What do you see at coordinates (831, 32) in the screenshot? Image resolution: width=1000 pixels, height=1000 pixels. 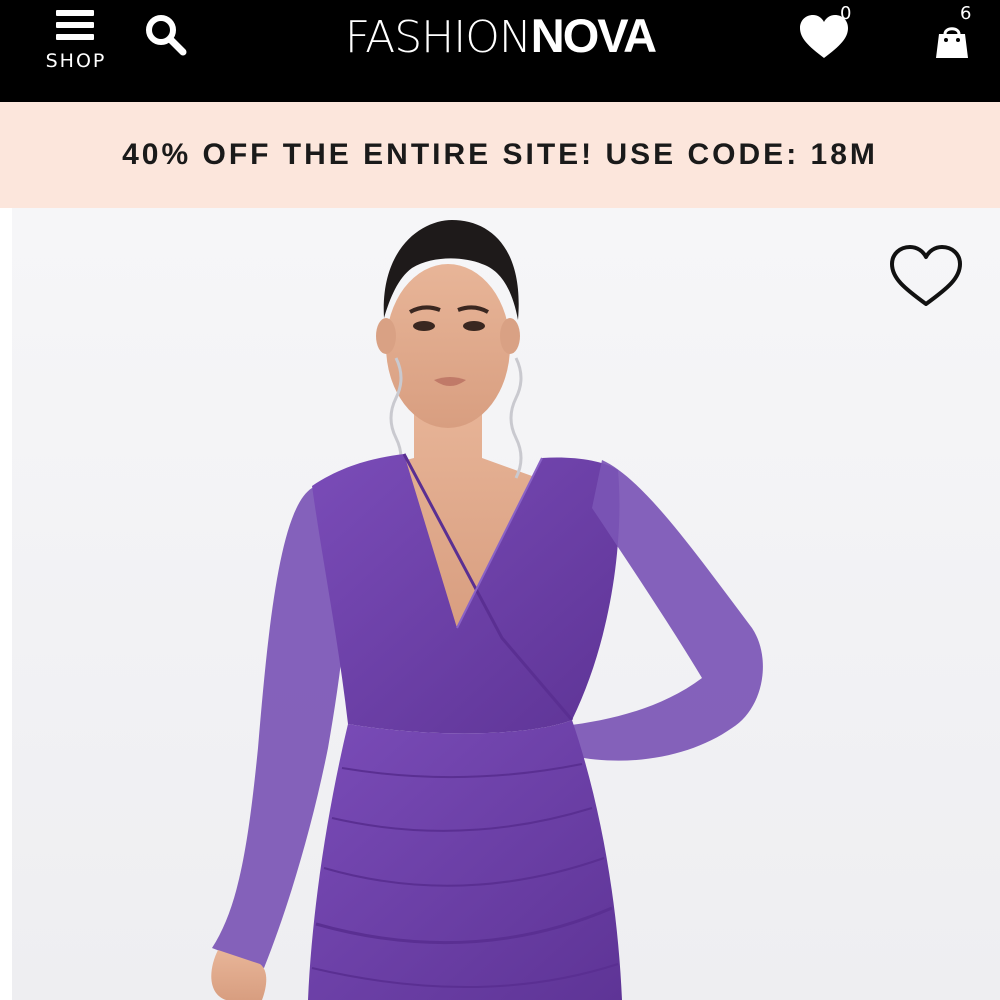 I see `wishlist-button: 0` at bounding box center [831, 32].